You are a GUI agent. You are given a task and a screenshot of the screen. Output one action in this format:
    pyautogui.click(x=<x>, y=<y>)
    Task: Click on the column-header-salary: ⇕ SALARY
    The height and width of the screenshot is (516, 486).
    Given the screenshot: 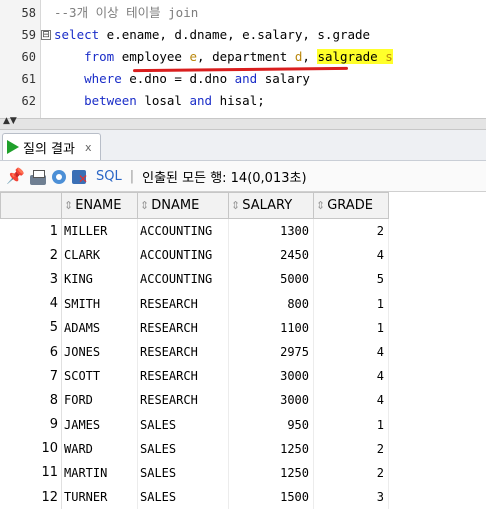 What is the action you would take?
    pyautogui.click(x=271, y=205)
    